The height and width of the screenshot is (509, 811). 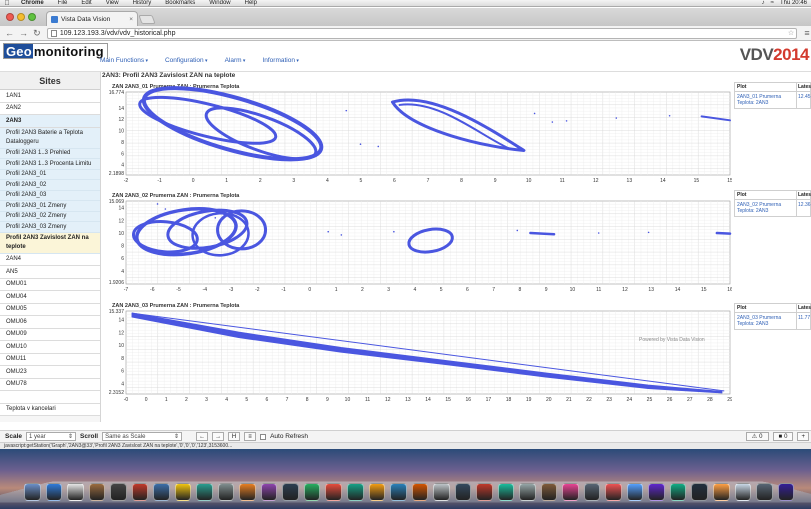 What do you see at coordinates (766, 321) in the screenshot?
I see `panel-plot-link: 2AN3_03 Prumerna Teplota: 2AN3` at bounding box center [766, 321].